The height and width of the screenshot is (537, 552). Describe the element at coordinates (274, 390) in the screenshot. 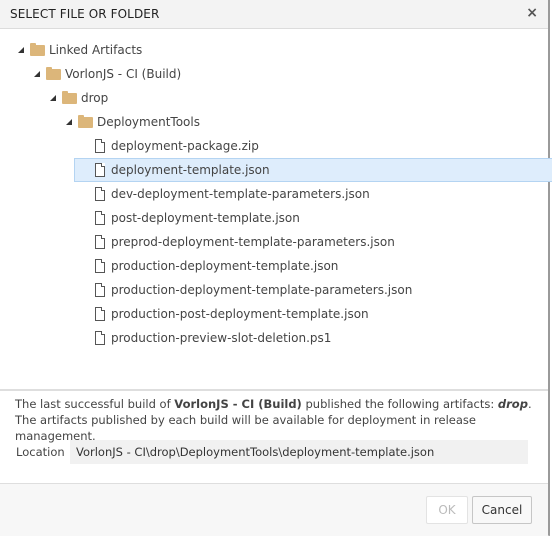

I see `divider` at that location.